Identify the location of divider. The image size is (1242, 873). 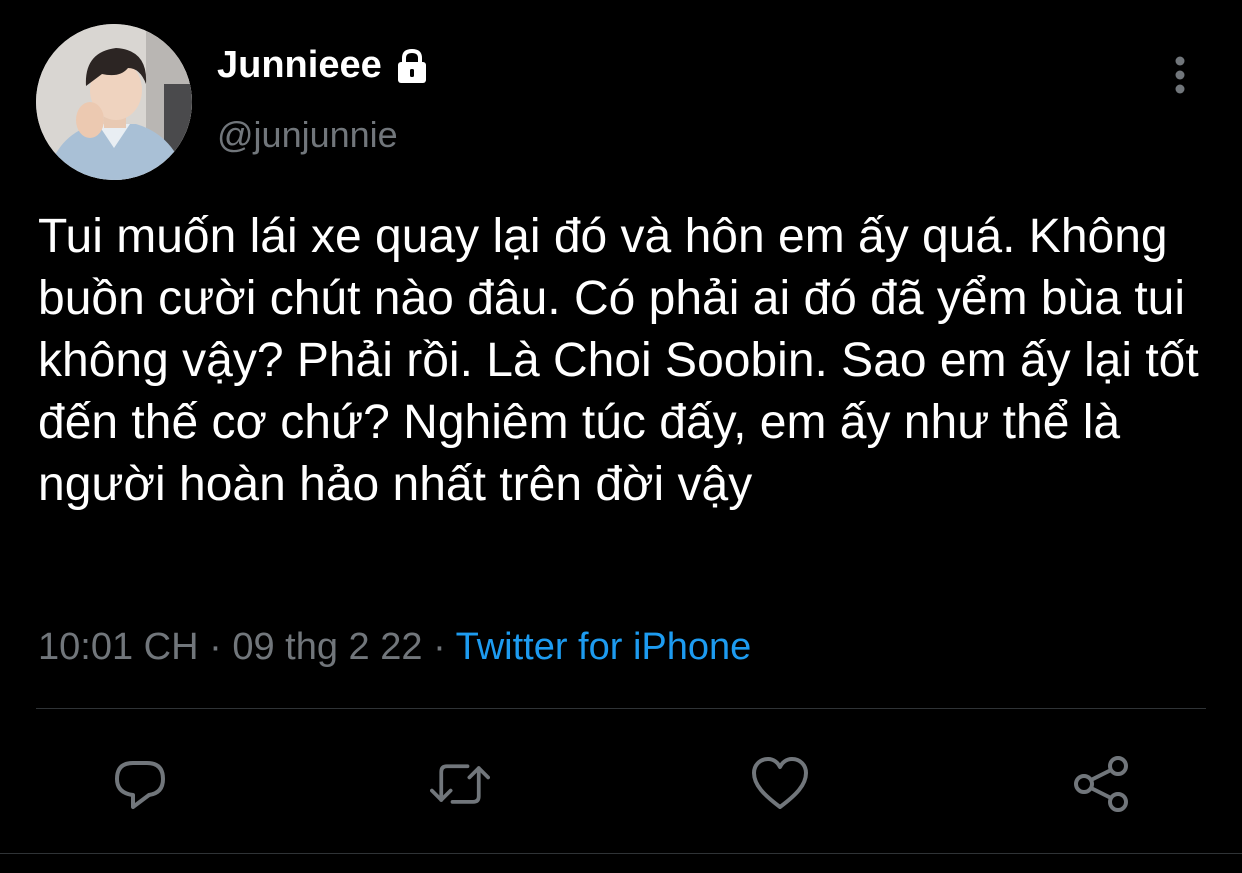
(621, 708).